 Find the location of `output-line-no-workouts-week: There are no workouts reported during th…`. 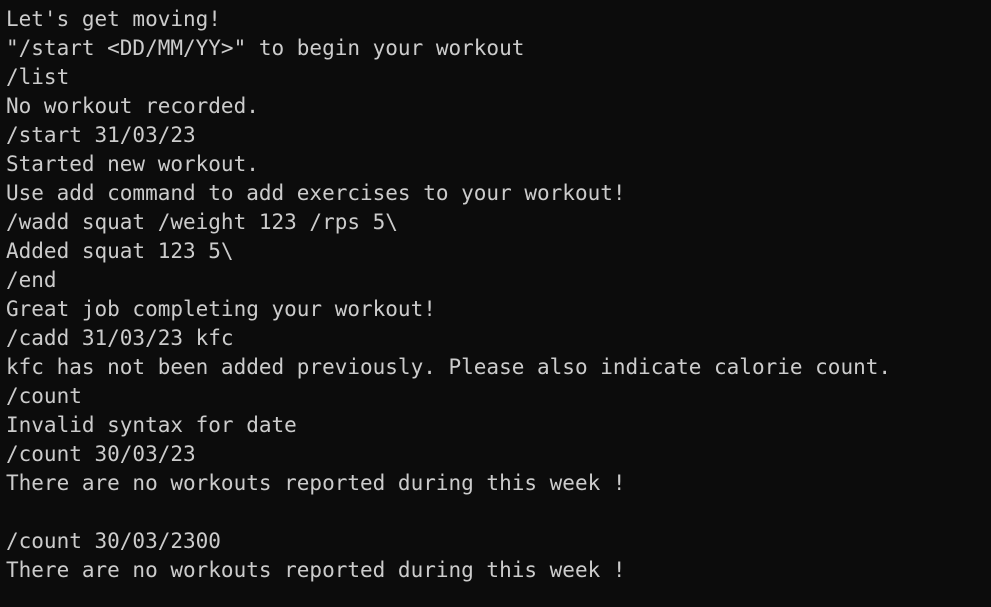

output-line-no-workouts-week: There are no workouts reported during th… is located at coordinates (316, 483).